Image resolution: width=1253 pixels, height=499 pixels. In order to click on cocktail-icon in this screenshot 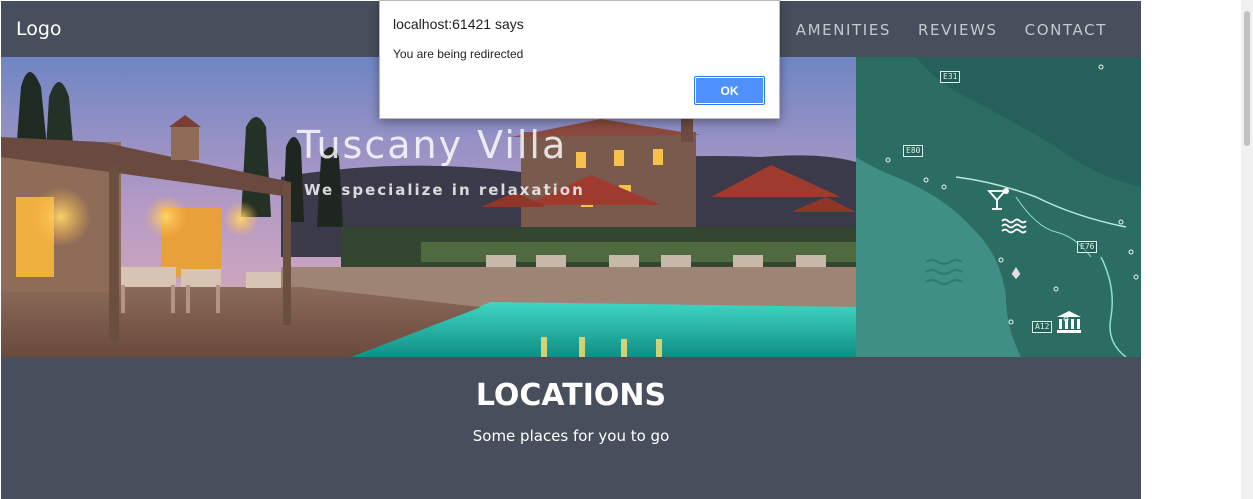, I will do `click(999, 200)`.